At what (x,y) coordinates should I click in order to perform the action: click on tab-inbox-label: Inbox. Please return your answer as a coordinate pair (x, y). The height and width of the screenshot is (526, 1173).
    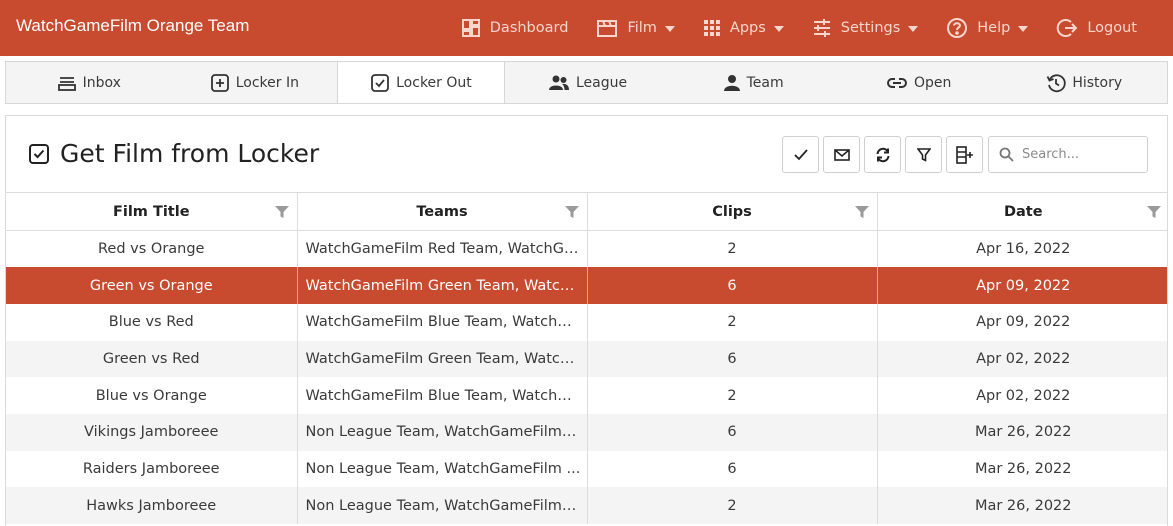
    Looking at the image, I should click on (101, 82).